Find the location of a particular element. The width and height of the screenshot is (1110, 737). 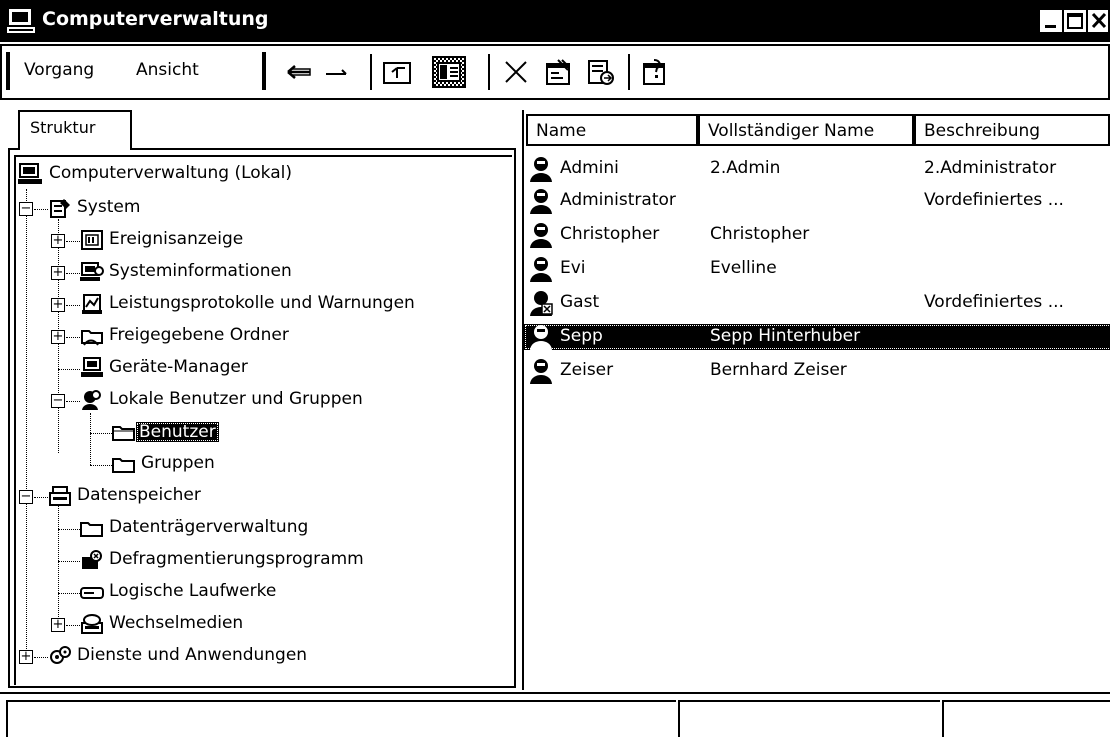

tree-label: Defragmentierungsprogramm is located at coordinates (236, 559).